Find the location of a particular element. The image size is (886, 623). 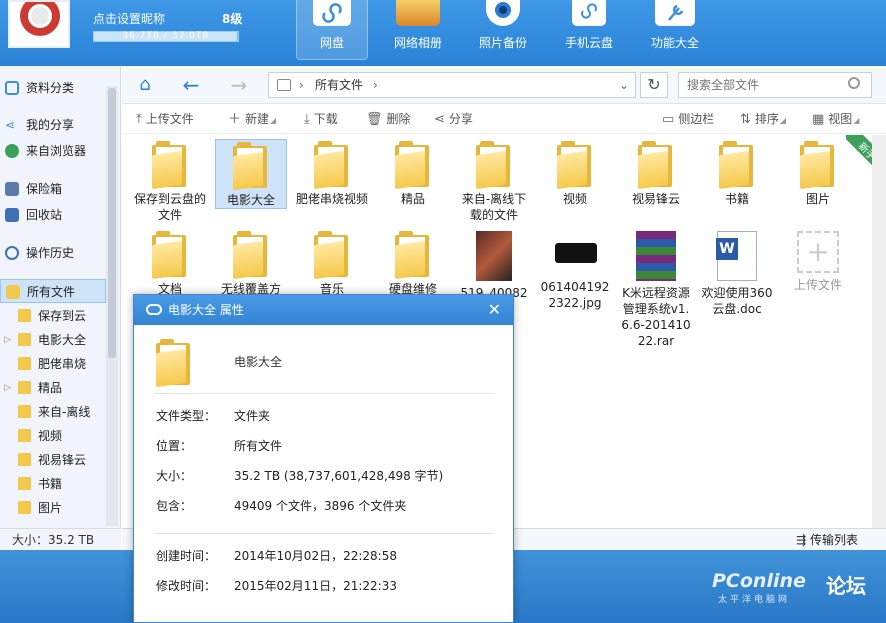

search-input is located at coordinates (775, 85).